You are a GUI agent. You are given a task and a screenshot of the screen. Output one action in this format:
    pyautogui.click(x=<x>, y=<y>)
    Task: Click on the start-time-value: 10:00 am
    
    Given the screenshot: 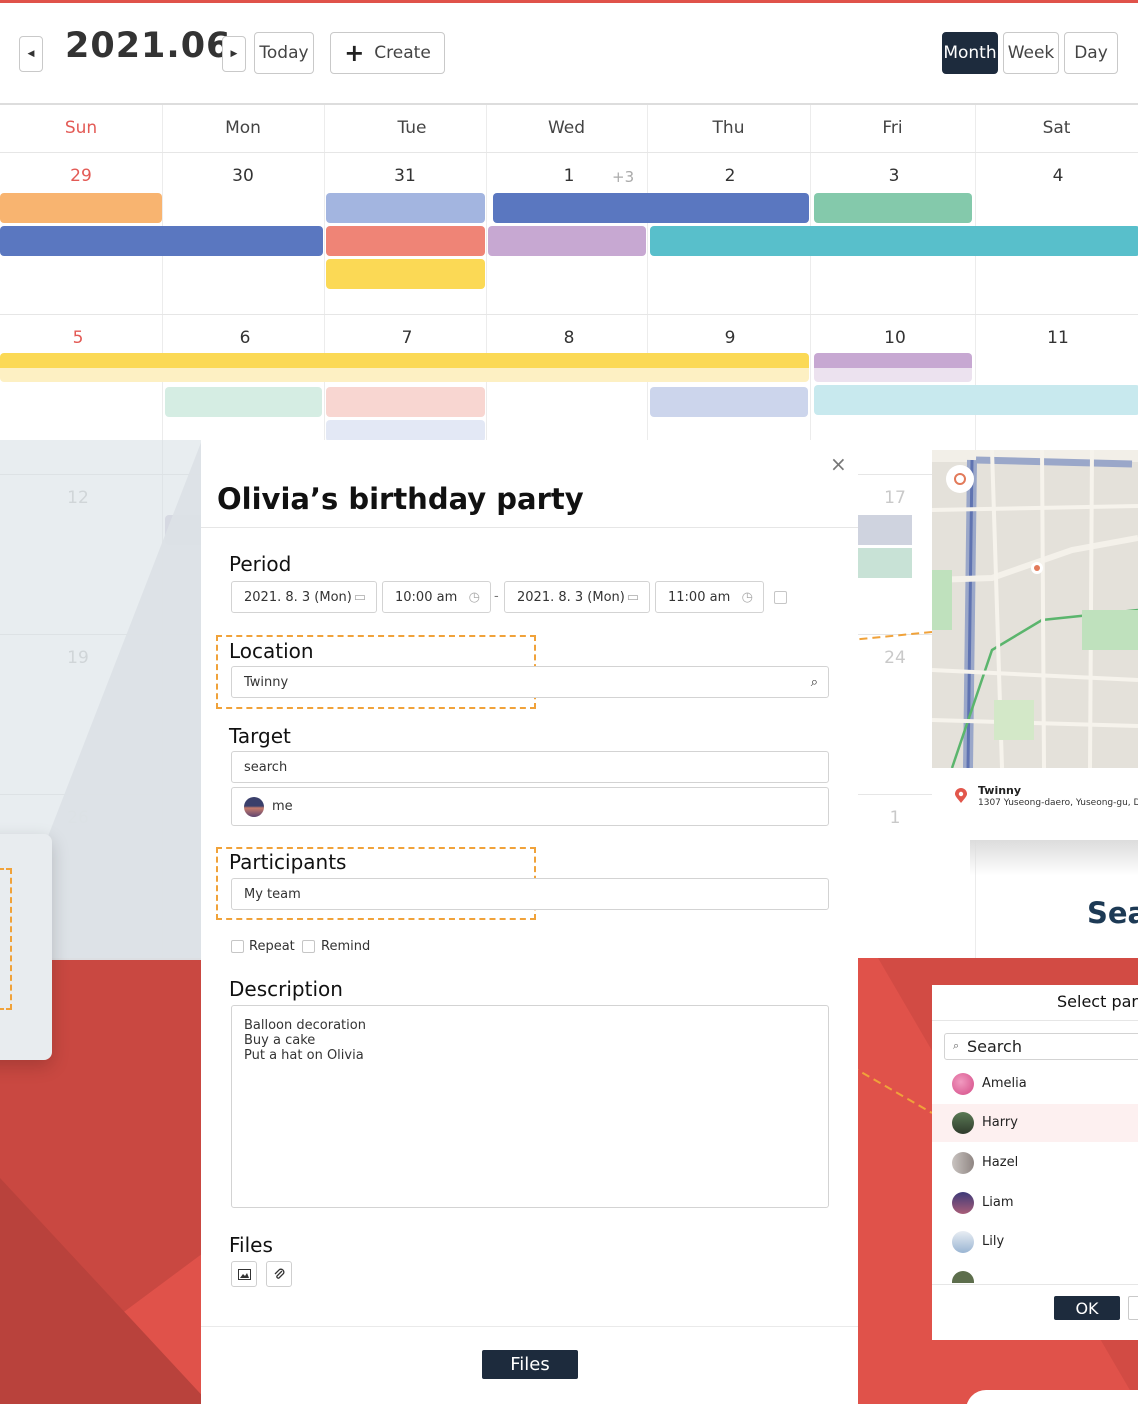 What is the action you would take?
    pyautogui.click(x=426, y=597)
    